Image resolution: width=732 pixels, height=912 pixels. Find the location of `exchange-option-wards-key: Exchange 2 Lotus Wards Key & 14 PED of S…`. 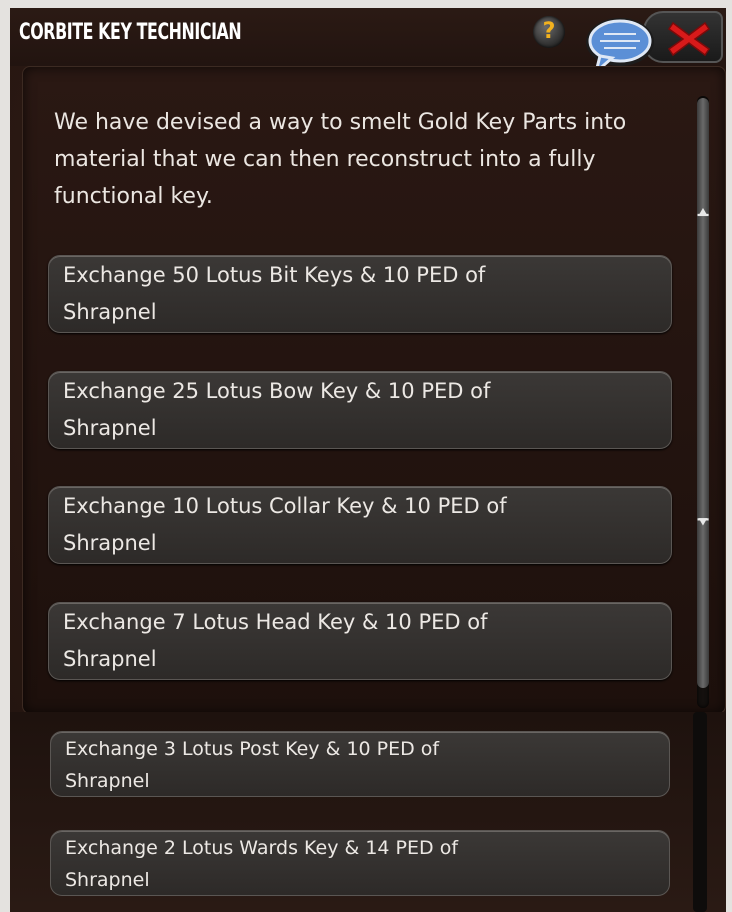

exchange-option-wards-key: Exchange 2 Lotus Wards Key & 14 PED of S… is located at coordinates (360, 863).